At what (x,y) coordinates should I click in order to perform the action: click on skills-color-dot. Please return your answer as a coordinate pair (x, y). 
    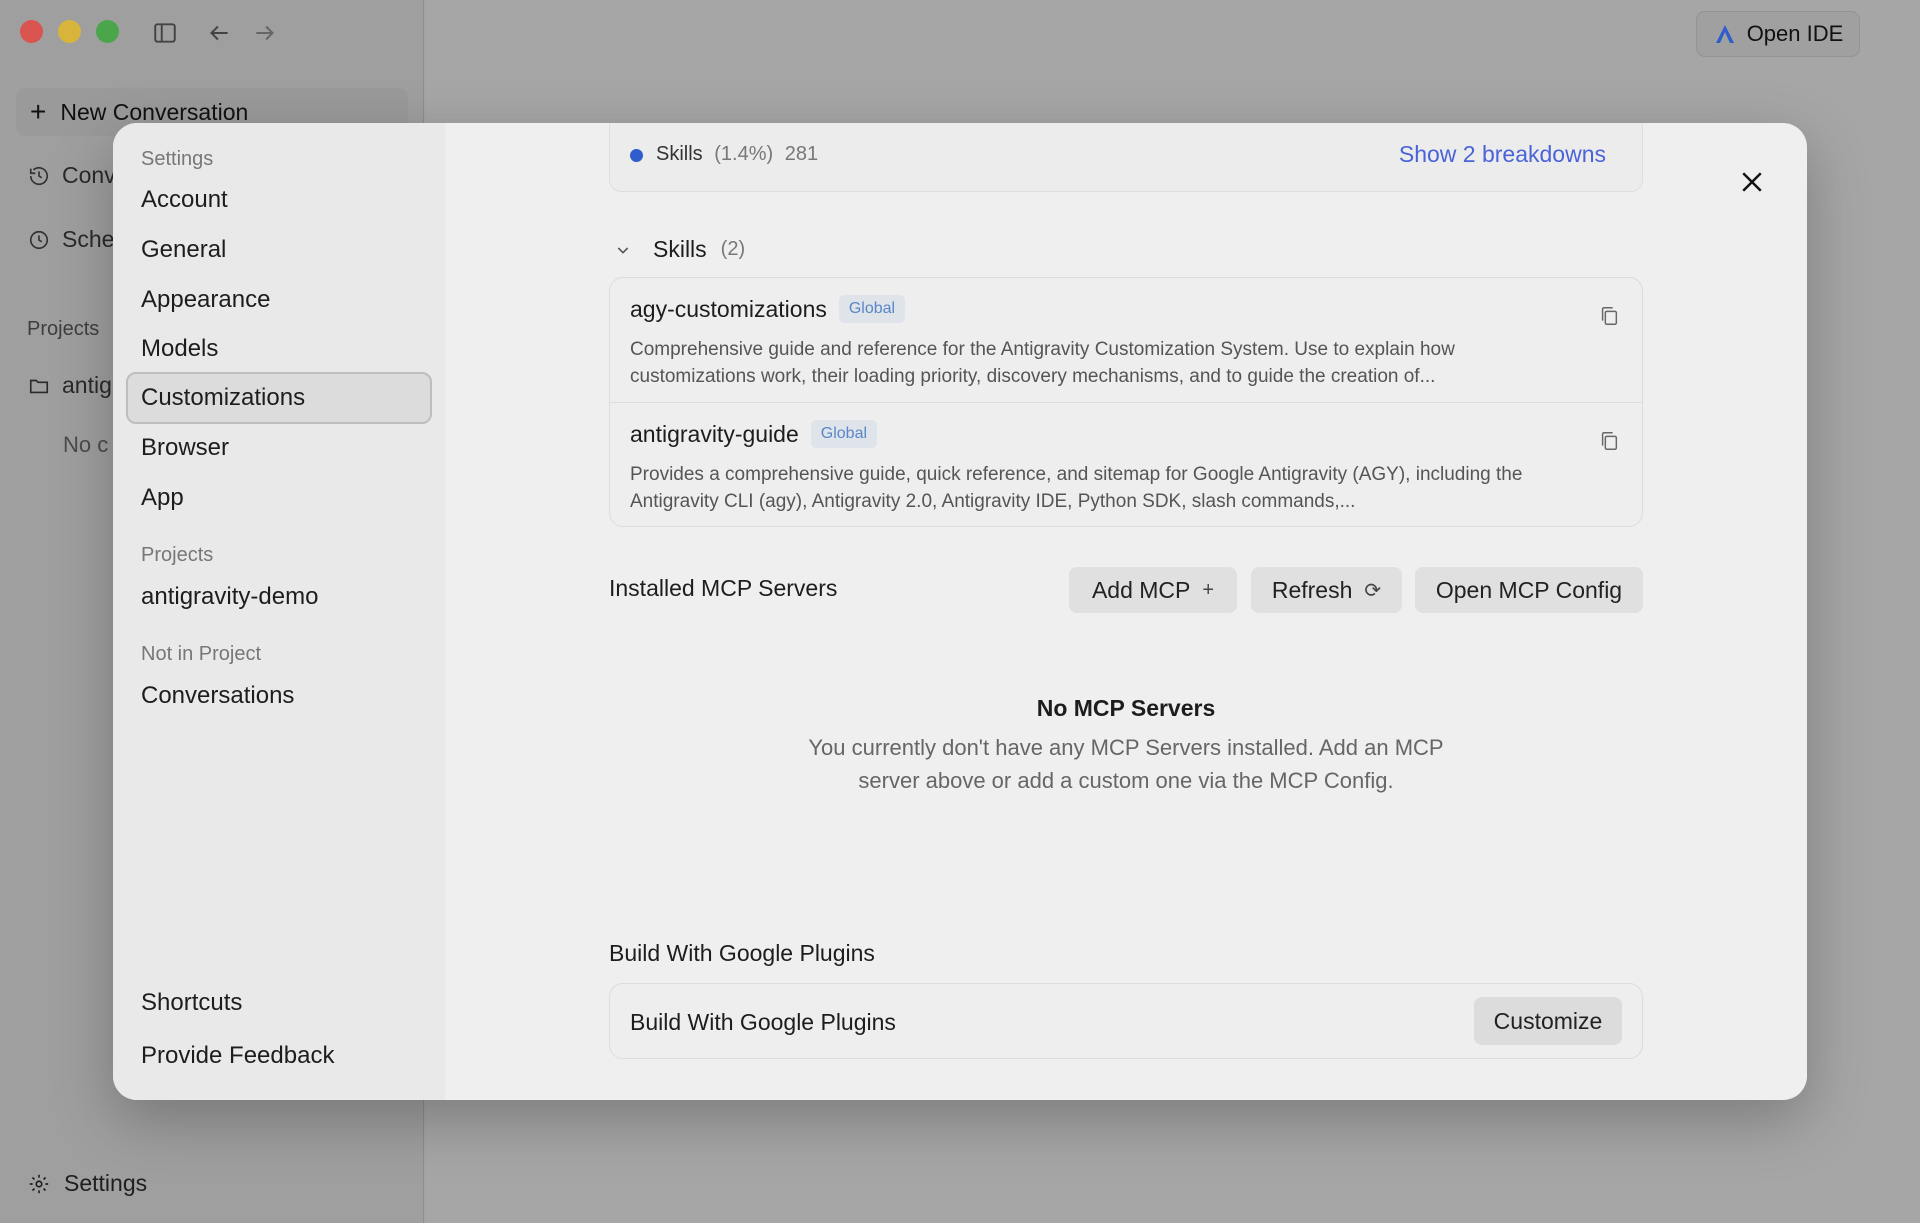
    Looking at the image, I should click on (636, 155).